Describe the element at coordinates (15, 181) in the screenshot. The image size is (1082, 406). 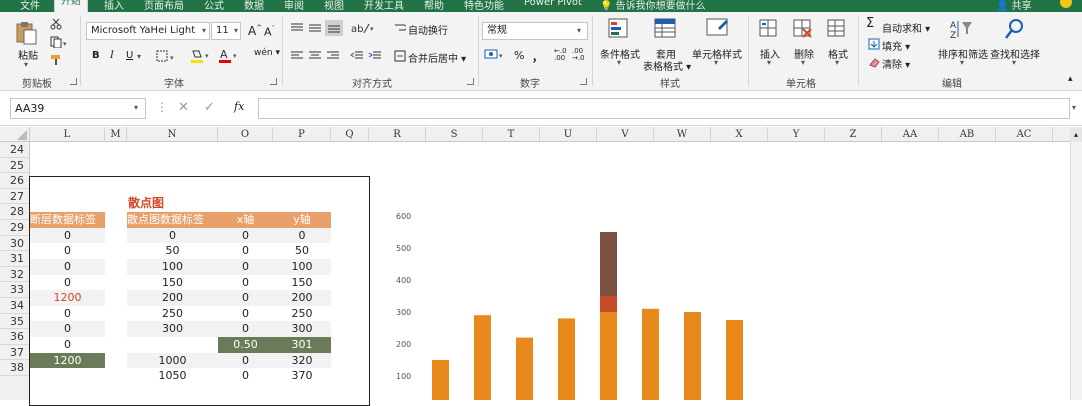
I see `row-header: 26` at that location.